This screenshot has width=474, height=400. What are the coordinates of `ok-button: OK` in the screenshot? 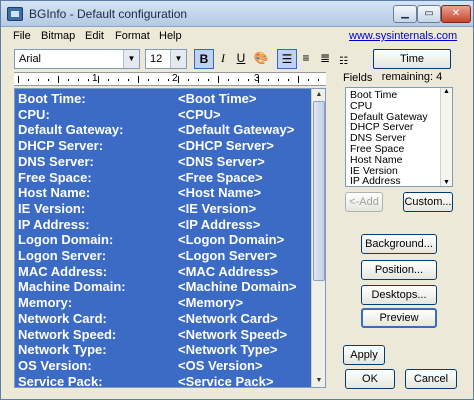 It's located at (370, 379).